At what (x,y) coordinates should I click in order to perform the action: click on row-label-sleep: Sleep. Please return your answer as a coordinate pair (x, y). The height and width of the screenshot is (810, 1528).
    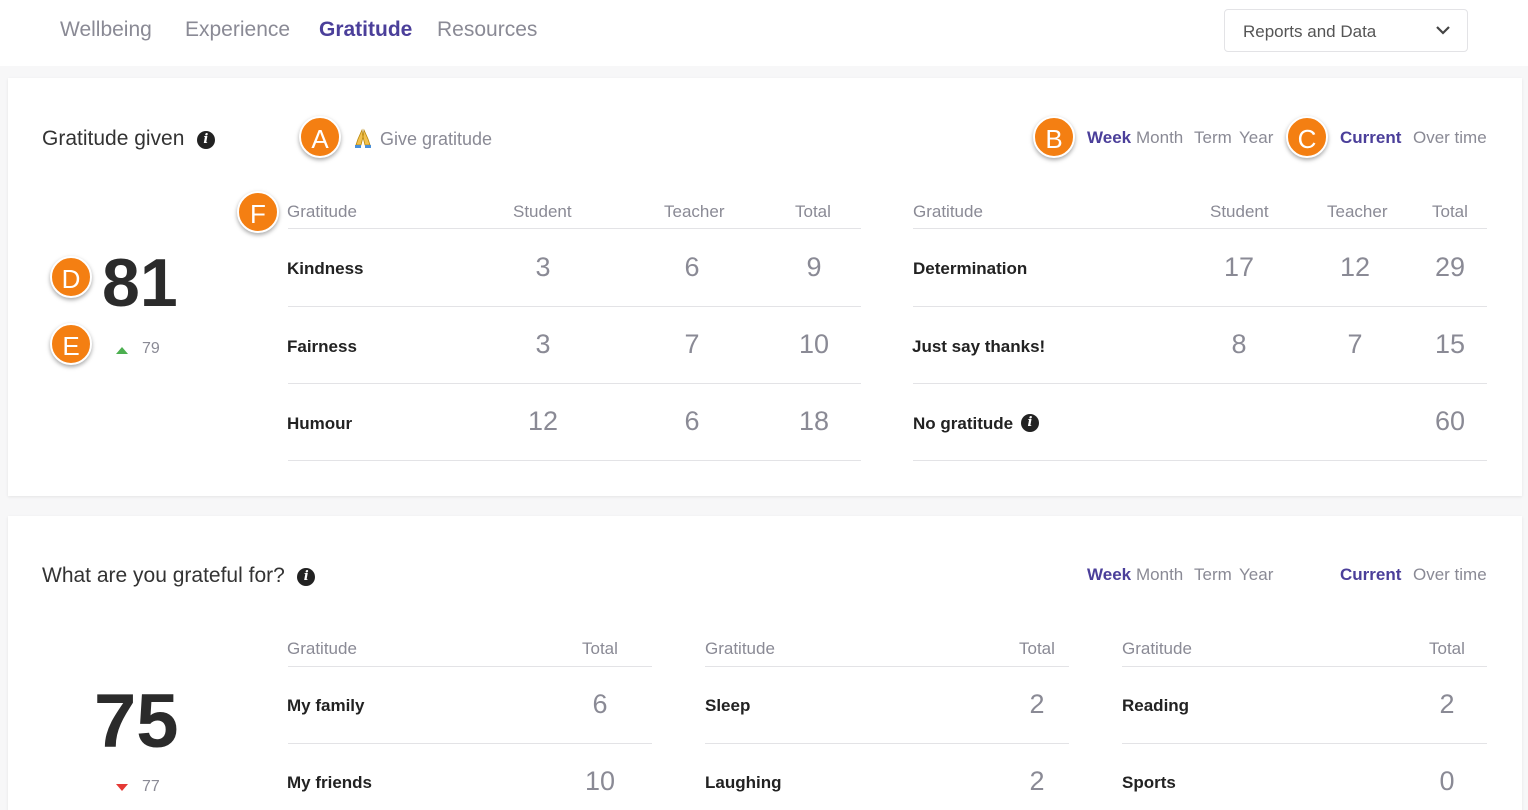
    Looking at the image, I should click on (728, 705).